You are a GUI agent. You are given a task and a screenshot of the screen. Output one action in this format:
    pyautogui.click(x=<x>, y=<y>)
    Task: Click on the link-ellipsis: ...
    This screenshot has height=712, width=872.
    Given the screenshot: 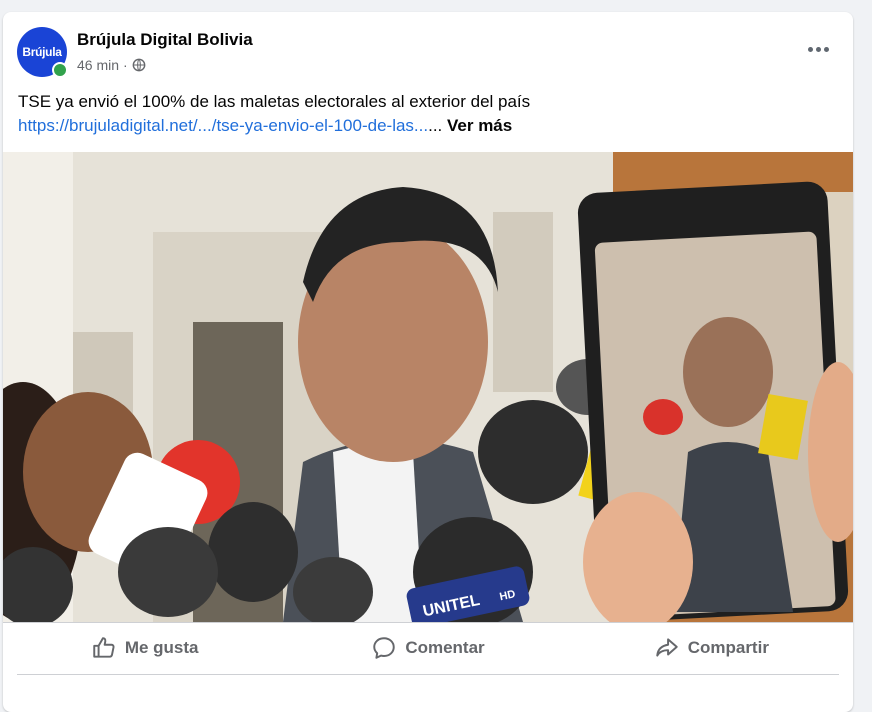 What is the action you would take?
    pyautogui.click(x=435, y=125)
    